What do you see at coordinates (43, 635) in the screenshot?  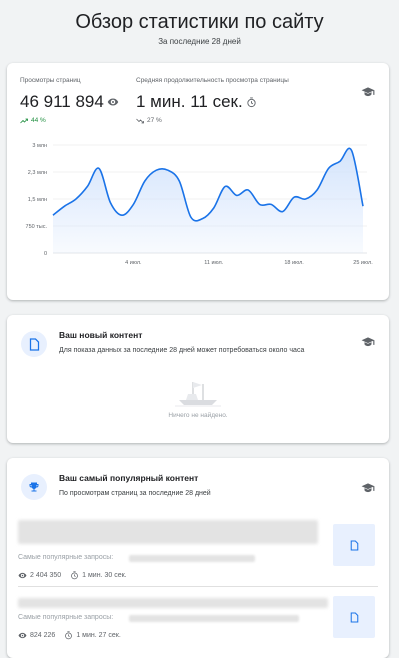 I see `item-views: 824 226` at bounding box center [43, 635].